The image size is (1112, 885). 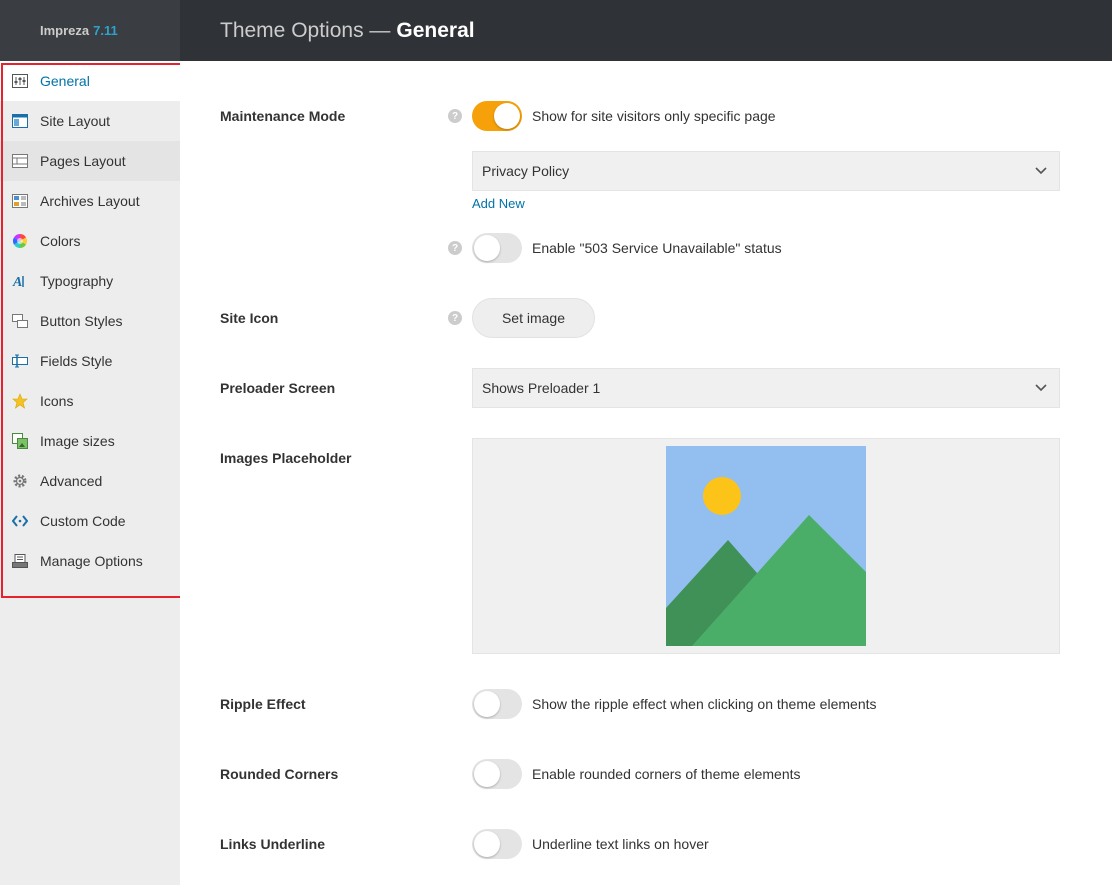 I want to click on brand-logo: Impreza 7.11, so click(x=90, y=30).